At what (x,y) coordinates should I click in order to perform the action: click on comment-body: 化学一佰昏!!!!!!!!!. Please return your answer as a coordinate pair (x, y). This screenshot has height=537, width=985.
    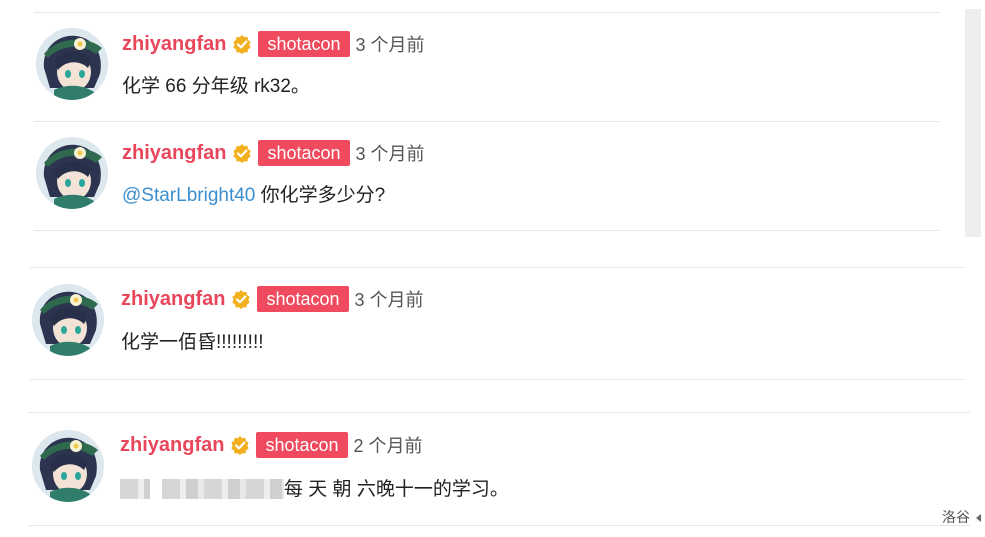
    Looking at the image, I should click on (192, 342).